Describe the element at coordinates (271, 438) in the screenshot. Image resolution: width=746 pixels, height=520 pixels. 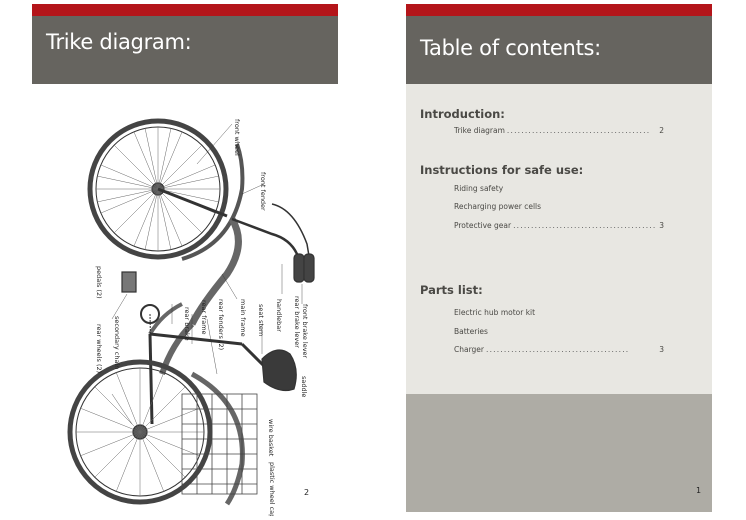
I see `label-wire-basket: wire basket` at that location.